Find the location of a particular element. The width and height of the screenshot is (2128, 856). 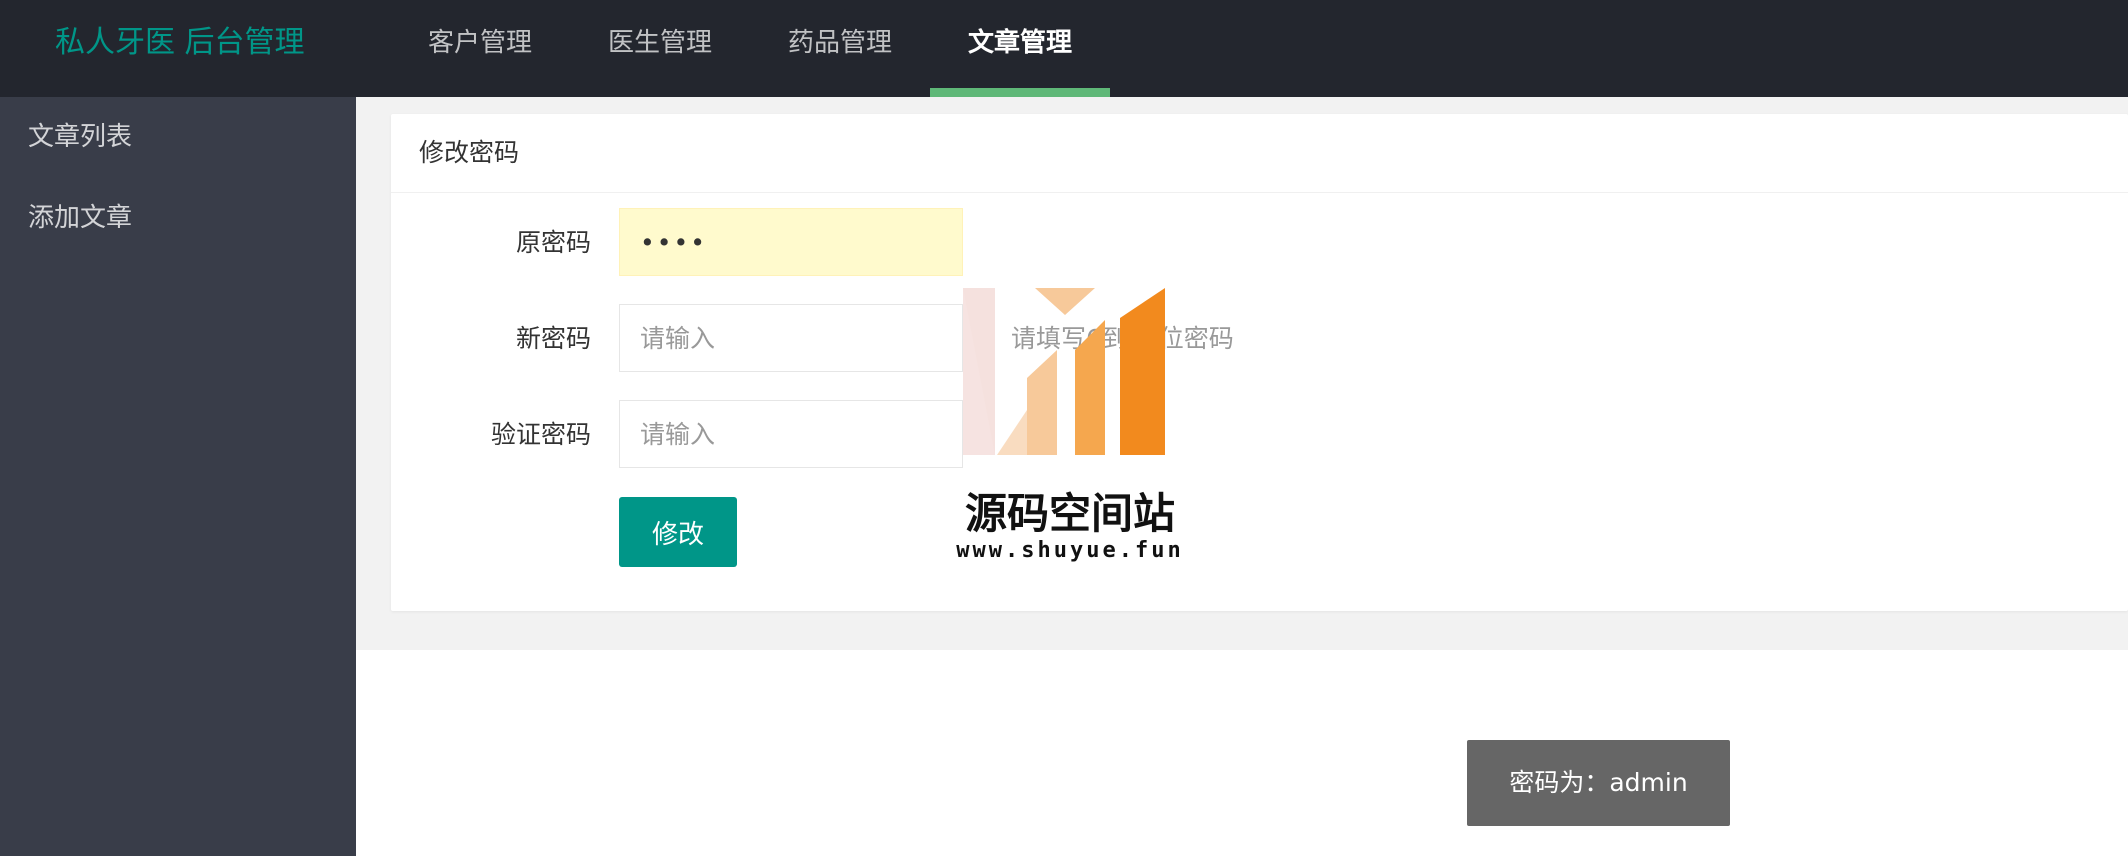

top-nav: 客户管理 医生管理 药品管理 文章管理 is located at coordinates (750, 48).